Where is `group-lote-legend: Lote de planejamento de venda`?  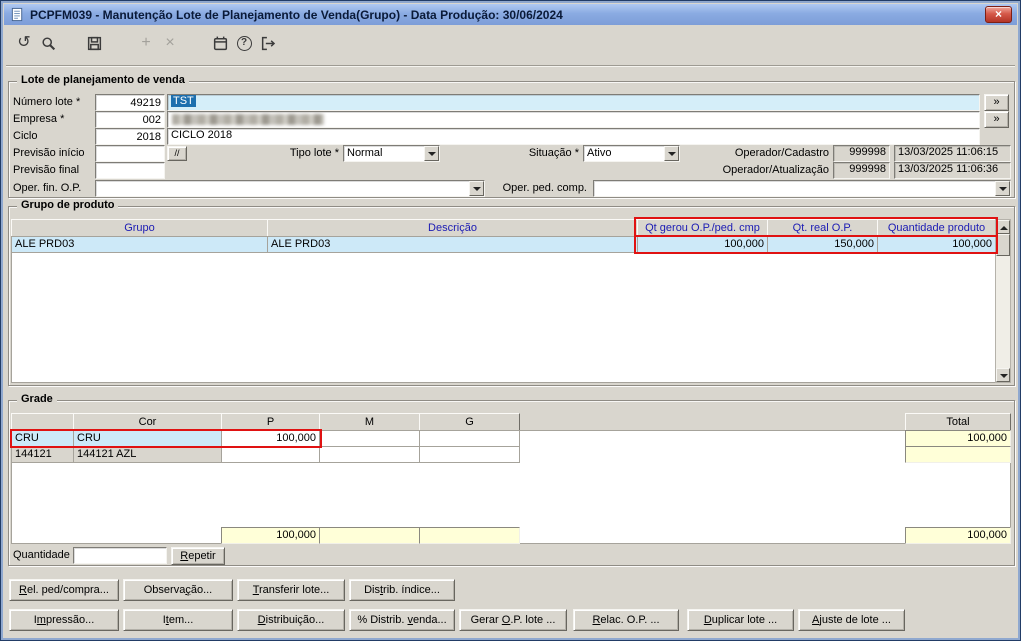 group-lote-legend: Lote de planejamento de venda is located at coordinates (103, 80).